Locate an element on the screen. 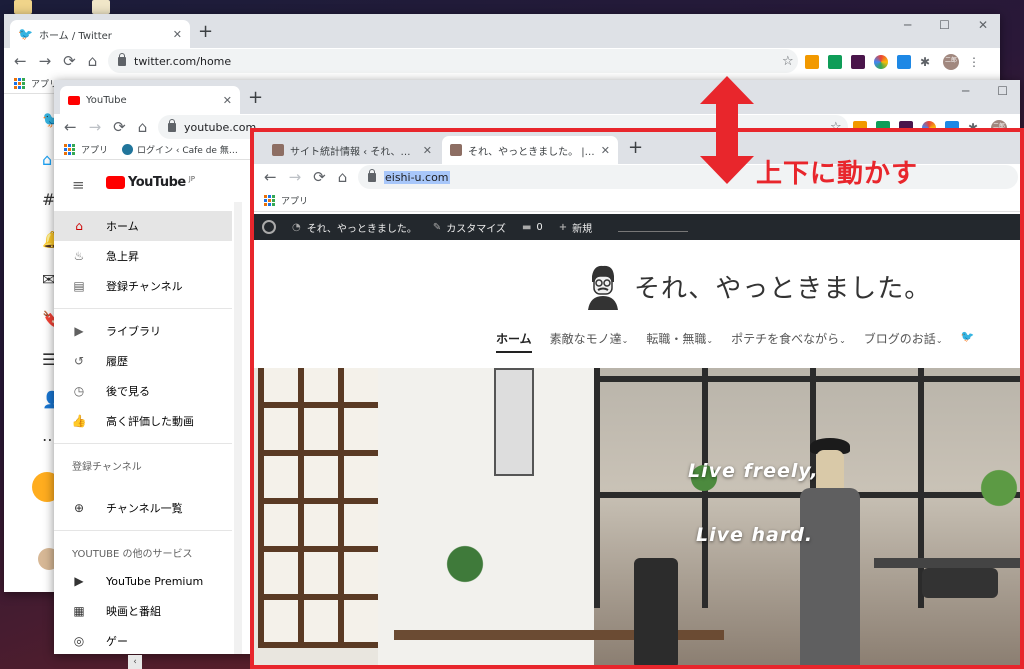 This screenshot has height=669, width=1024. flame-icon: ♨ is located at coordinates (79, 256).